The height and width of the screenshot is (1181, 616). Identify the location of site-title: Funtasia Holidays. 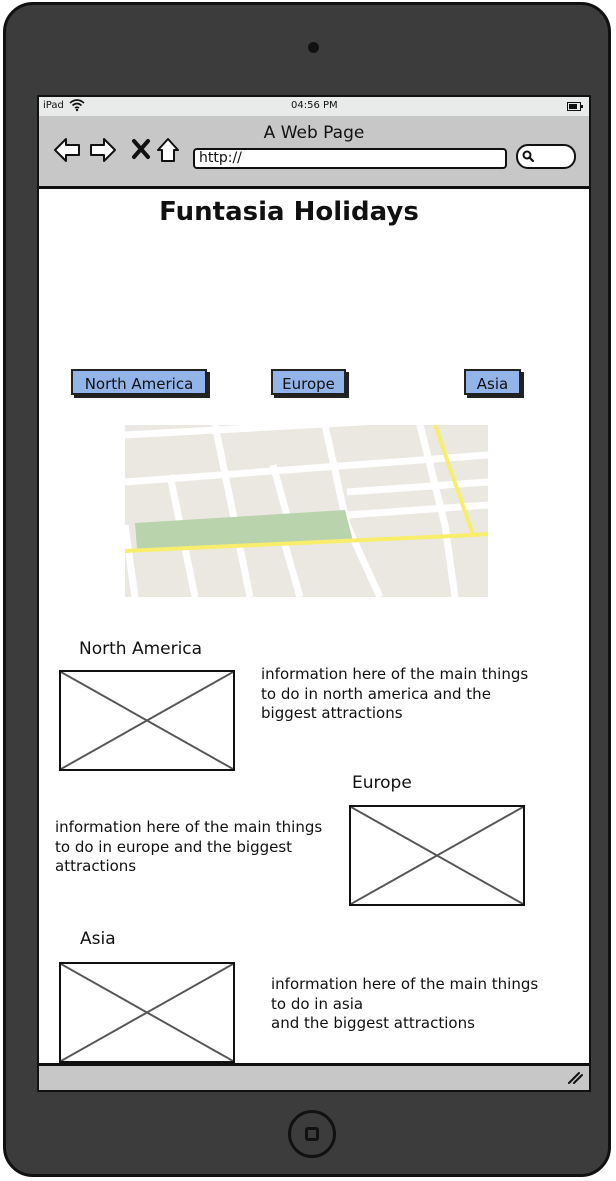
(289, 212).